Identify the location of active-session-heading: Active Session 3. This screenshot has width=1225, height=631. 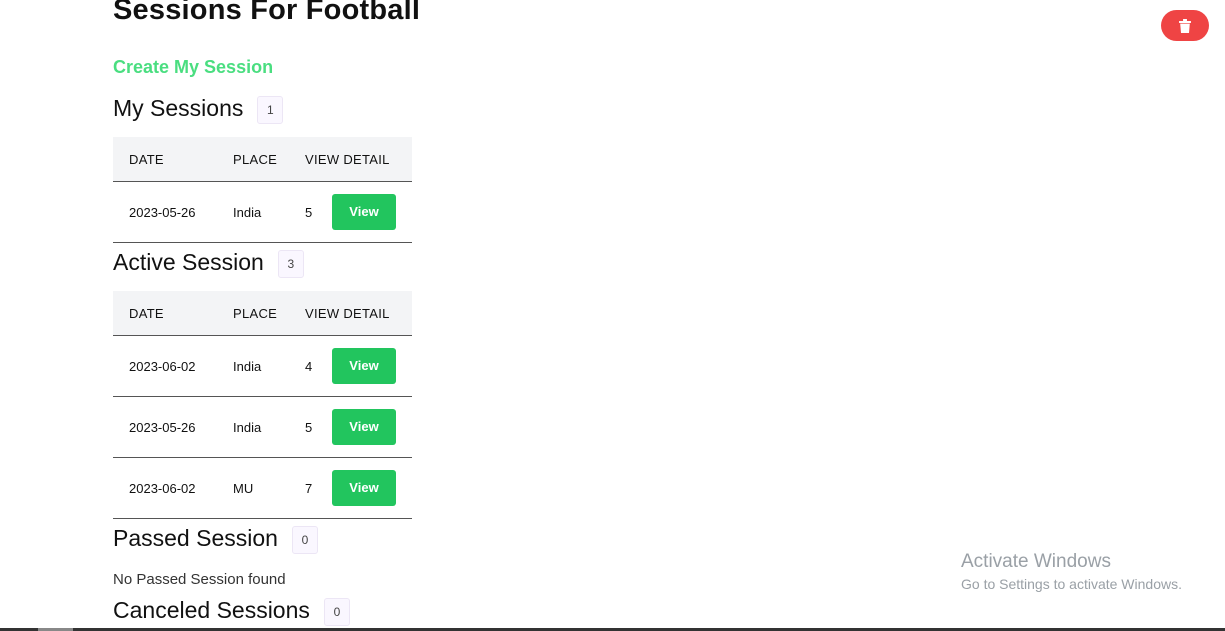
(208, 263).